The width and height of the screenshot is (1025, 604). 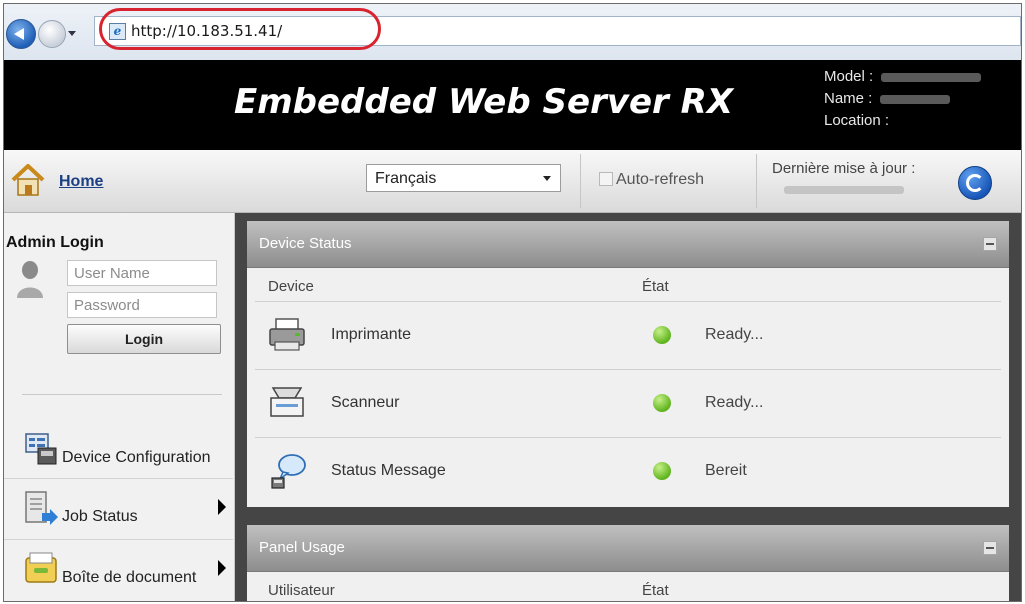 What do you see at coordinates (628, 244) in the screenshot?
I see `panel-header: Device Status` at bounding box center [628, 244].